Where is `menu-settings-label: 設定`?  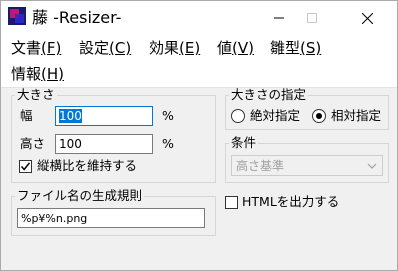 menu-settings-label: 設定 is located at coordinates (94, 48).